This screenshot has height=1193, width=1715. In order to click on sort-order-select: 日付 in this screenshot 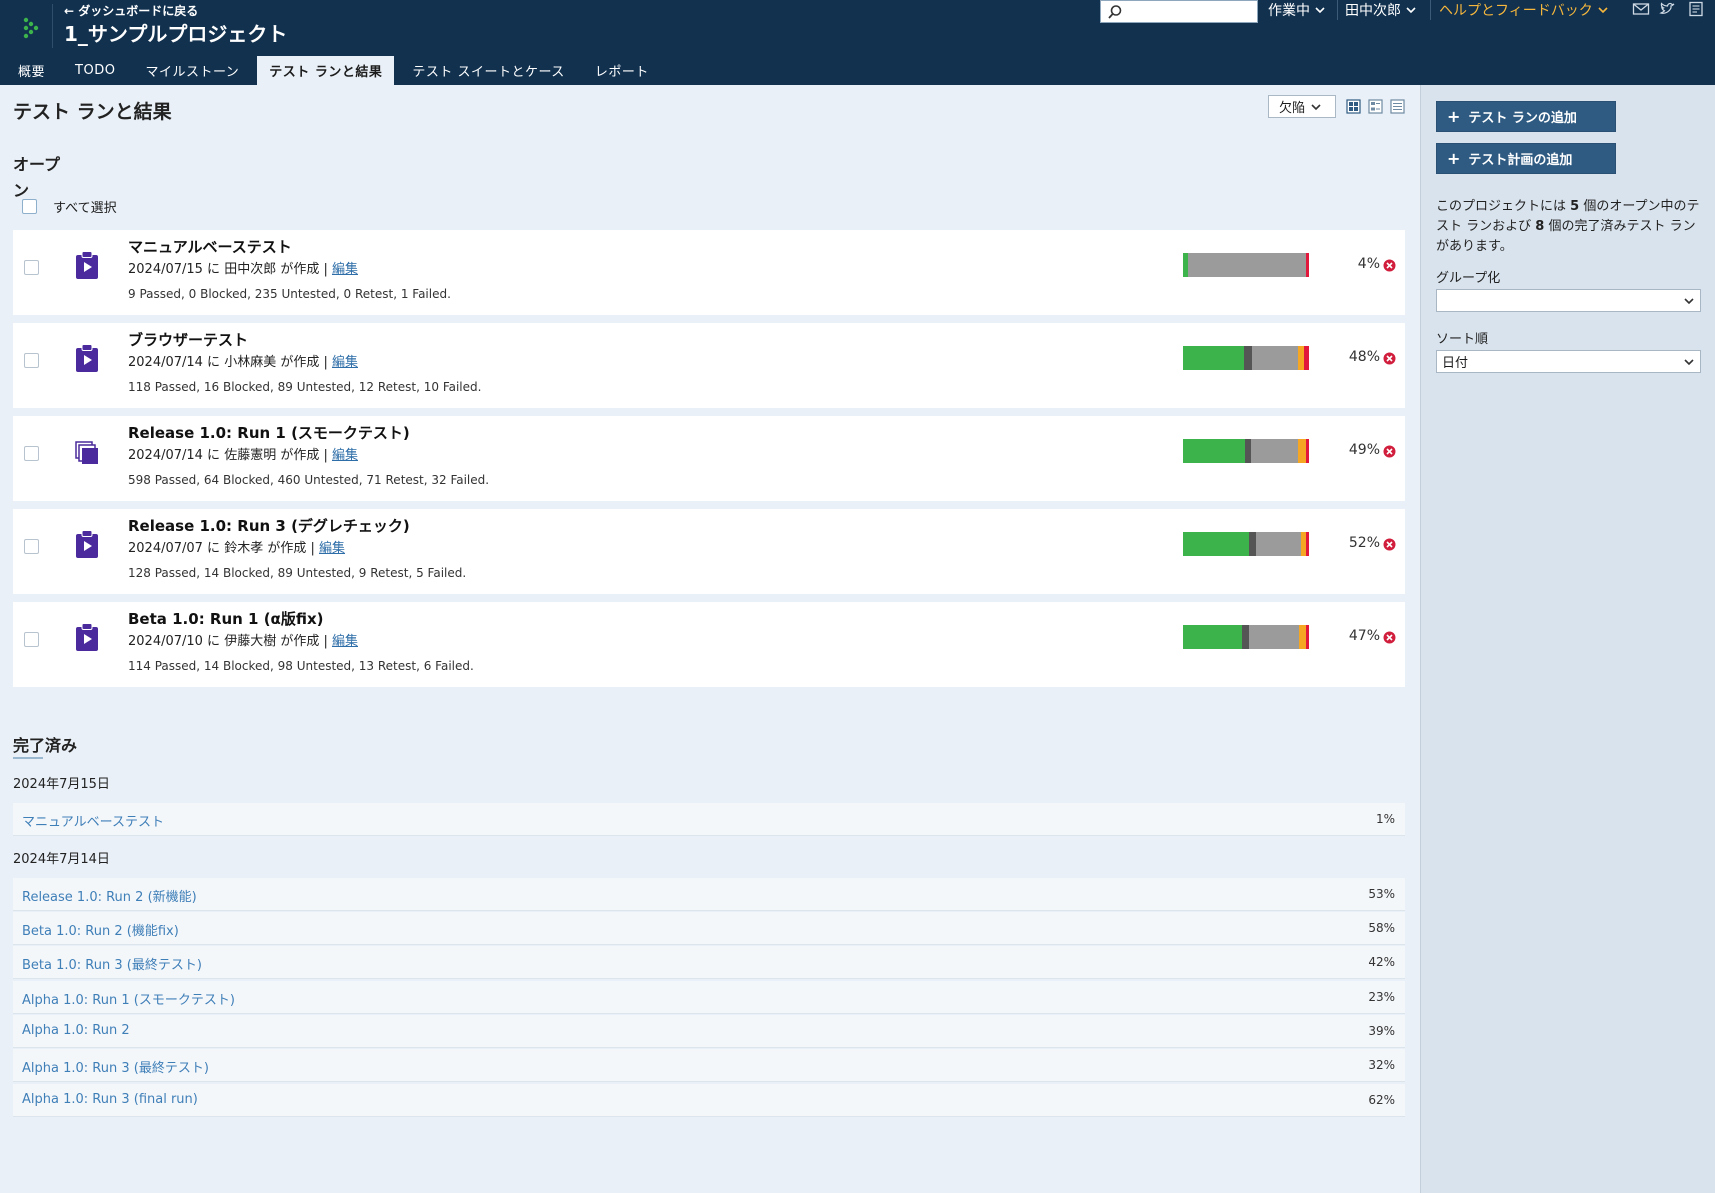, I will do `click(1568, 361)`.